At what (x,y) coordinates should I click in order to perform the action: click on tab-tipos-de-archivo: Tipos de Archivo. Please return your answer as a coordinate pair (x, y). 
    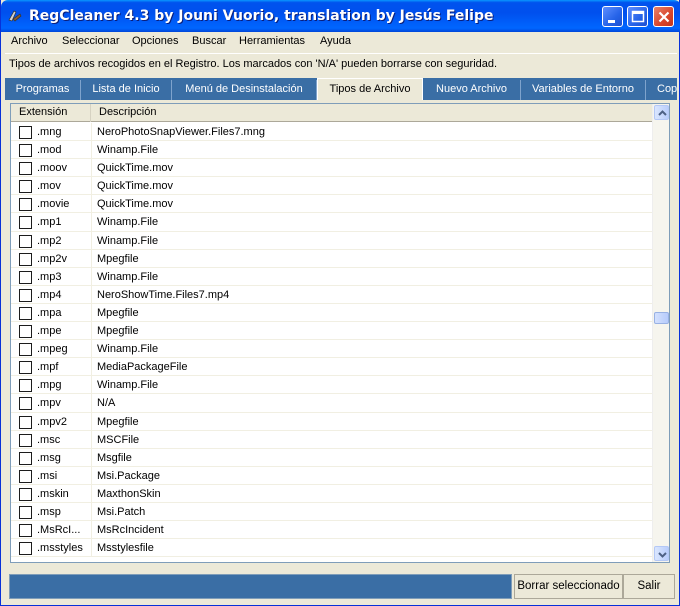
    Looking at the image, I should click on (370, 89).